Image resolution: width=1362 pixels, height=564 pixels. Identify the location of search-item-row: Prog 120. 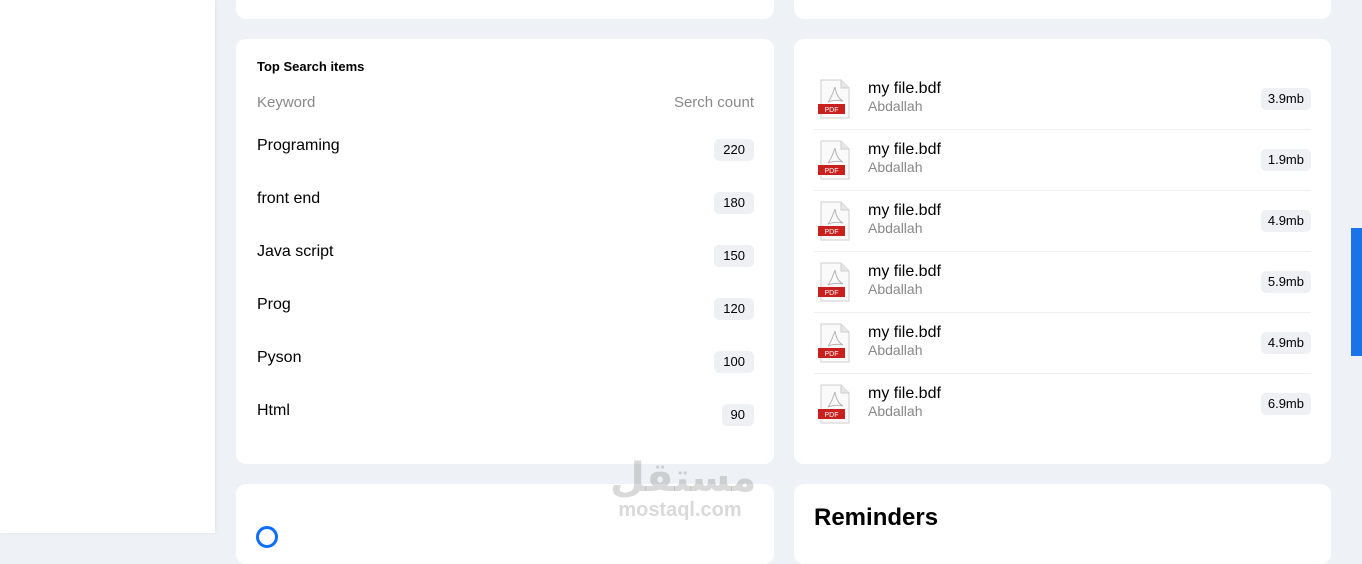
(505, 313).